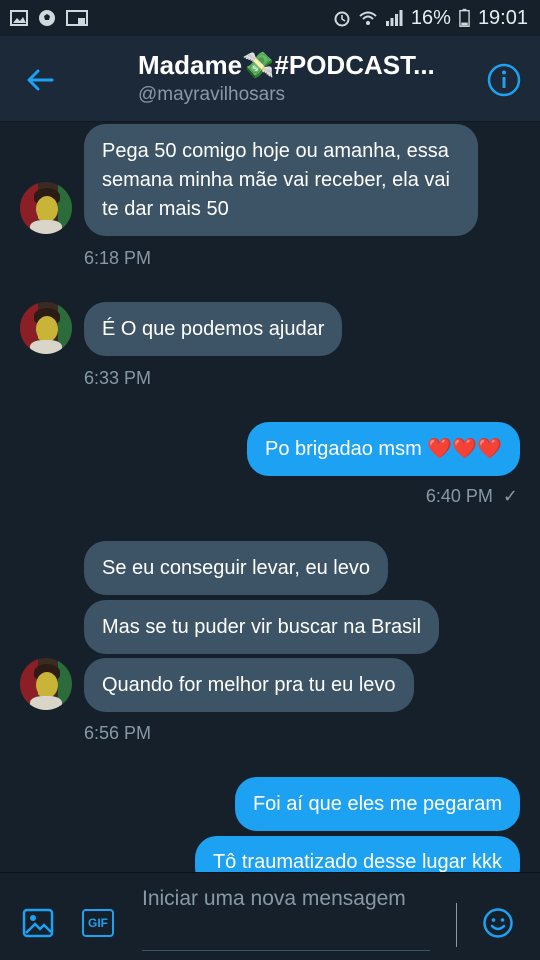 This screenshot has height=960, width=540. What do you see at coordinates (502, 17) in the screenshot?
I see `clock: 19:01` at bounding box center [502, 17].